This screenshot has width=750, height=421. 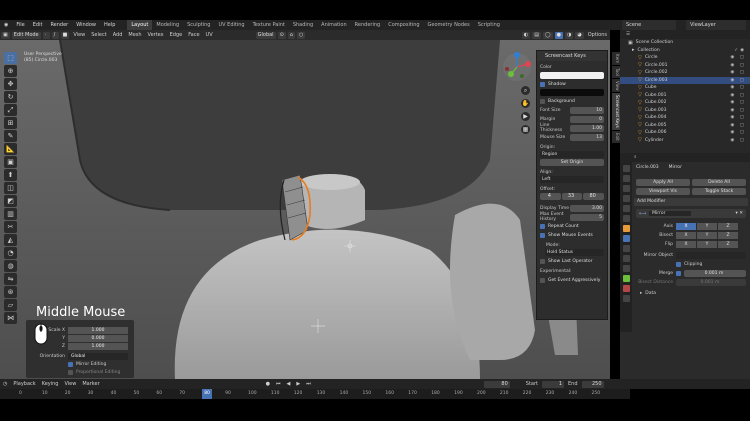 What do you see at coordinates (685, 118) in the screenshot?
I see `outliner-item: ▽ Cube.004 ◉ ▢` at bounding box center [685, 118].